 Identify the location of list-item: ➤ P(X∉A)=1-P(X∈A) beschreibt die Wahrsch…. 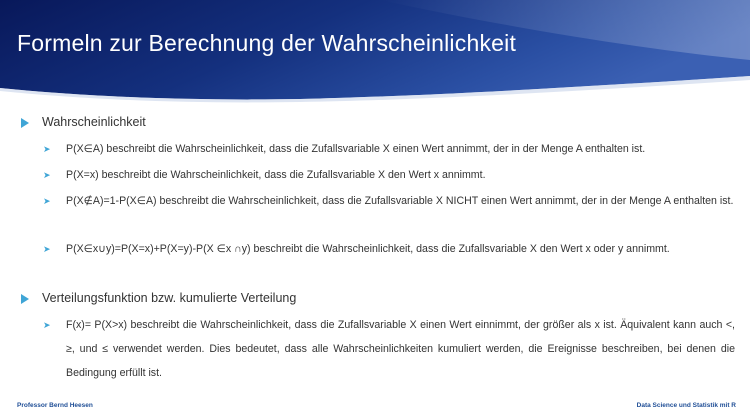
(389, 213).